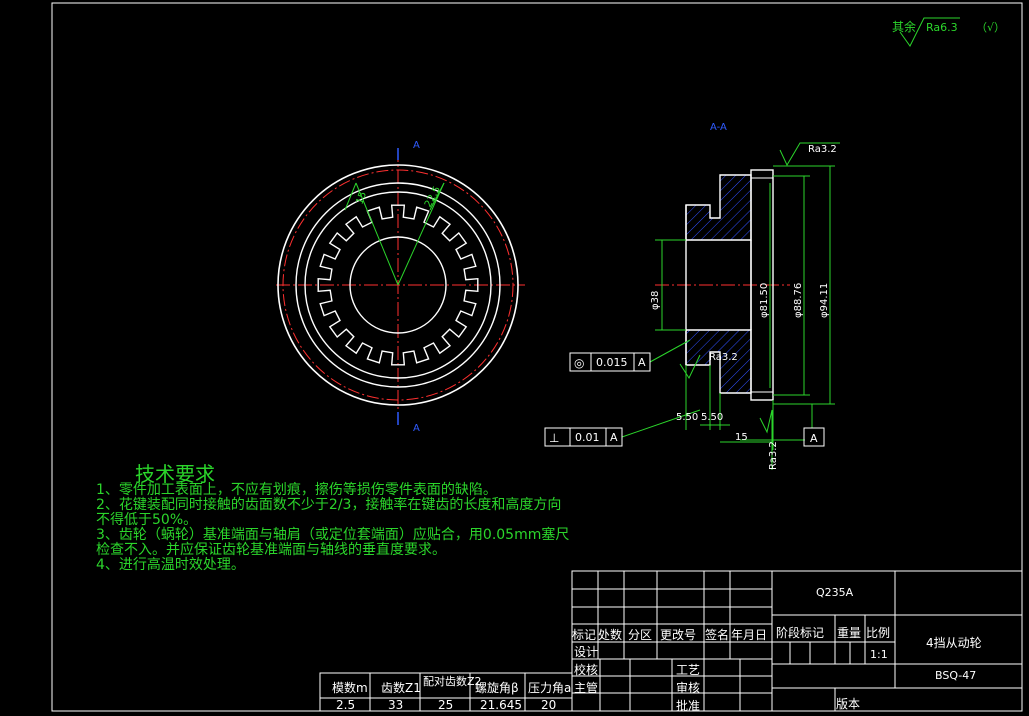 Image resolution: width=1029 pixels, height=716 pixels. I want to click on tb-signature: 签名, so click(717, 635).